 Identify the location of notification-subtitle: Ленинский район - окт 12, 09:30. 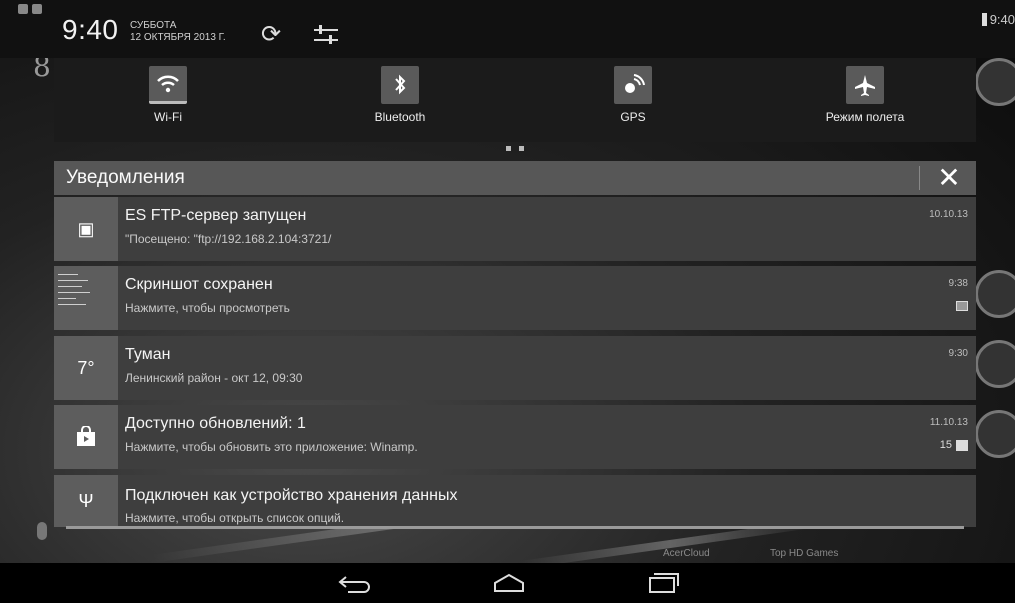
(214, 378).